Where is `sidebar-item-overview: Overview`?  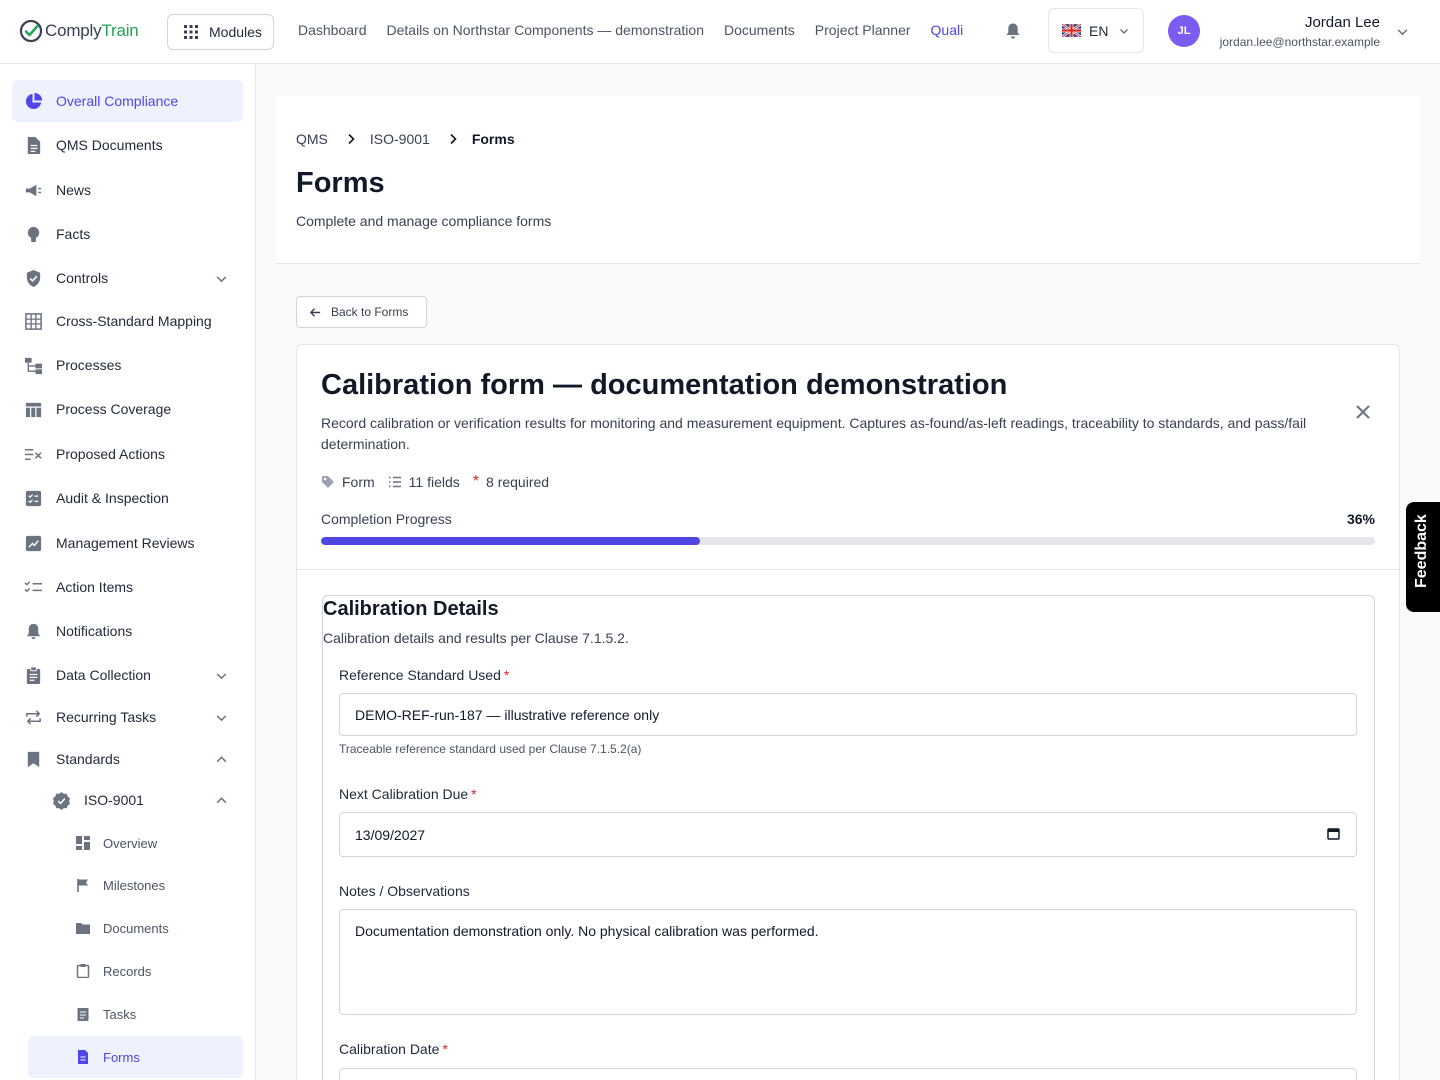
sidebar-item-overview: Overview is located at coordinates (135, 843).